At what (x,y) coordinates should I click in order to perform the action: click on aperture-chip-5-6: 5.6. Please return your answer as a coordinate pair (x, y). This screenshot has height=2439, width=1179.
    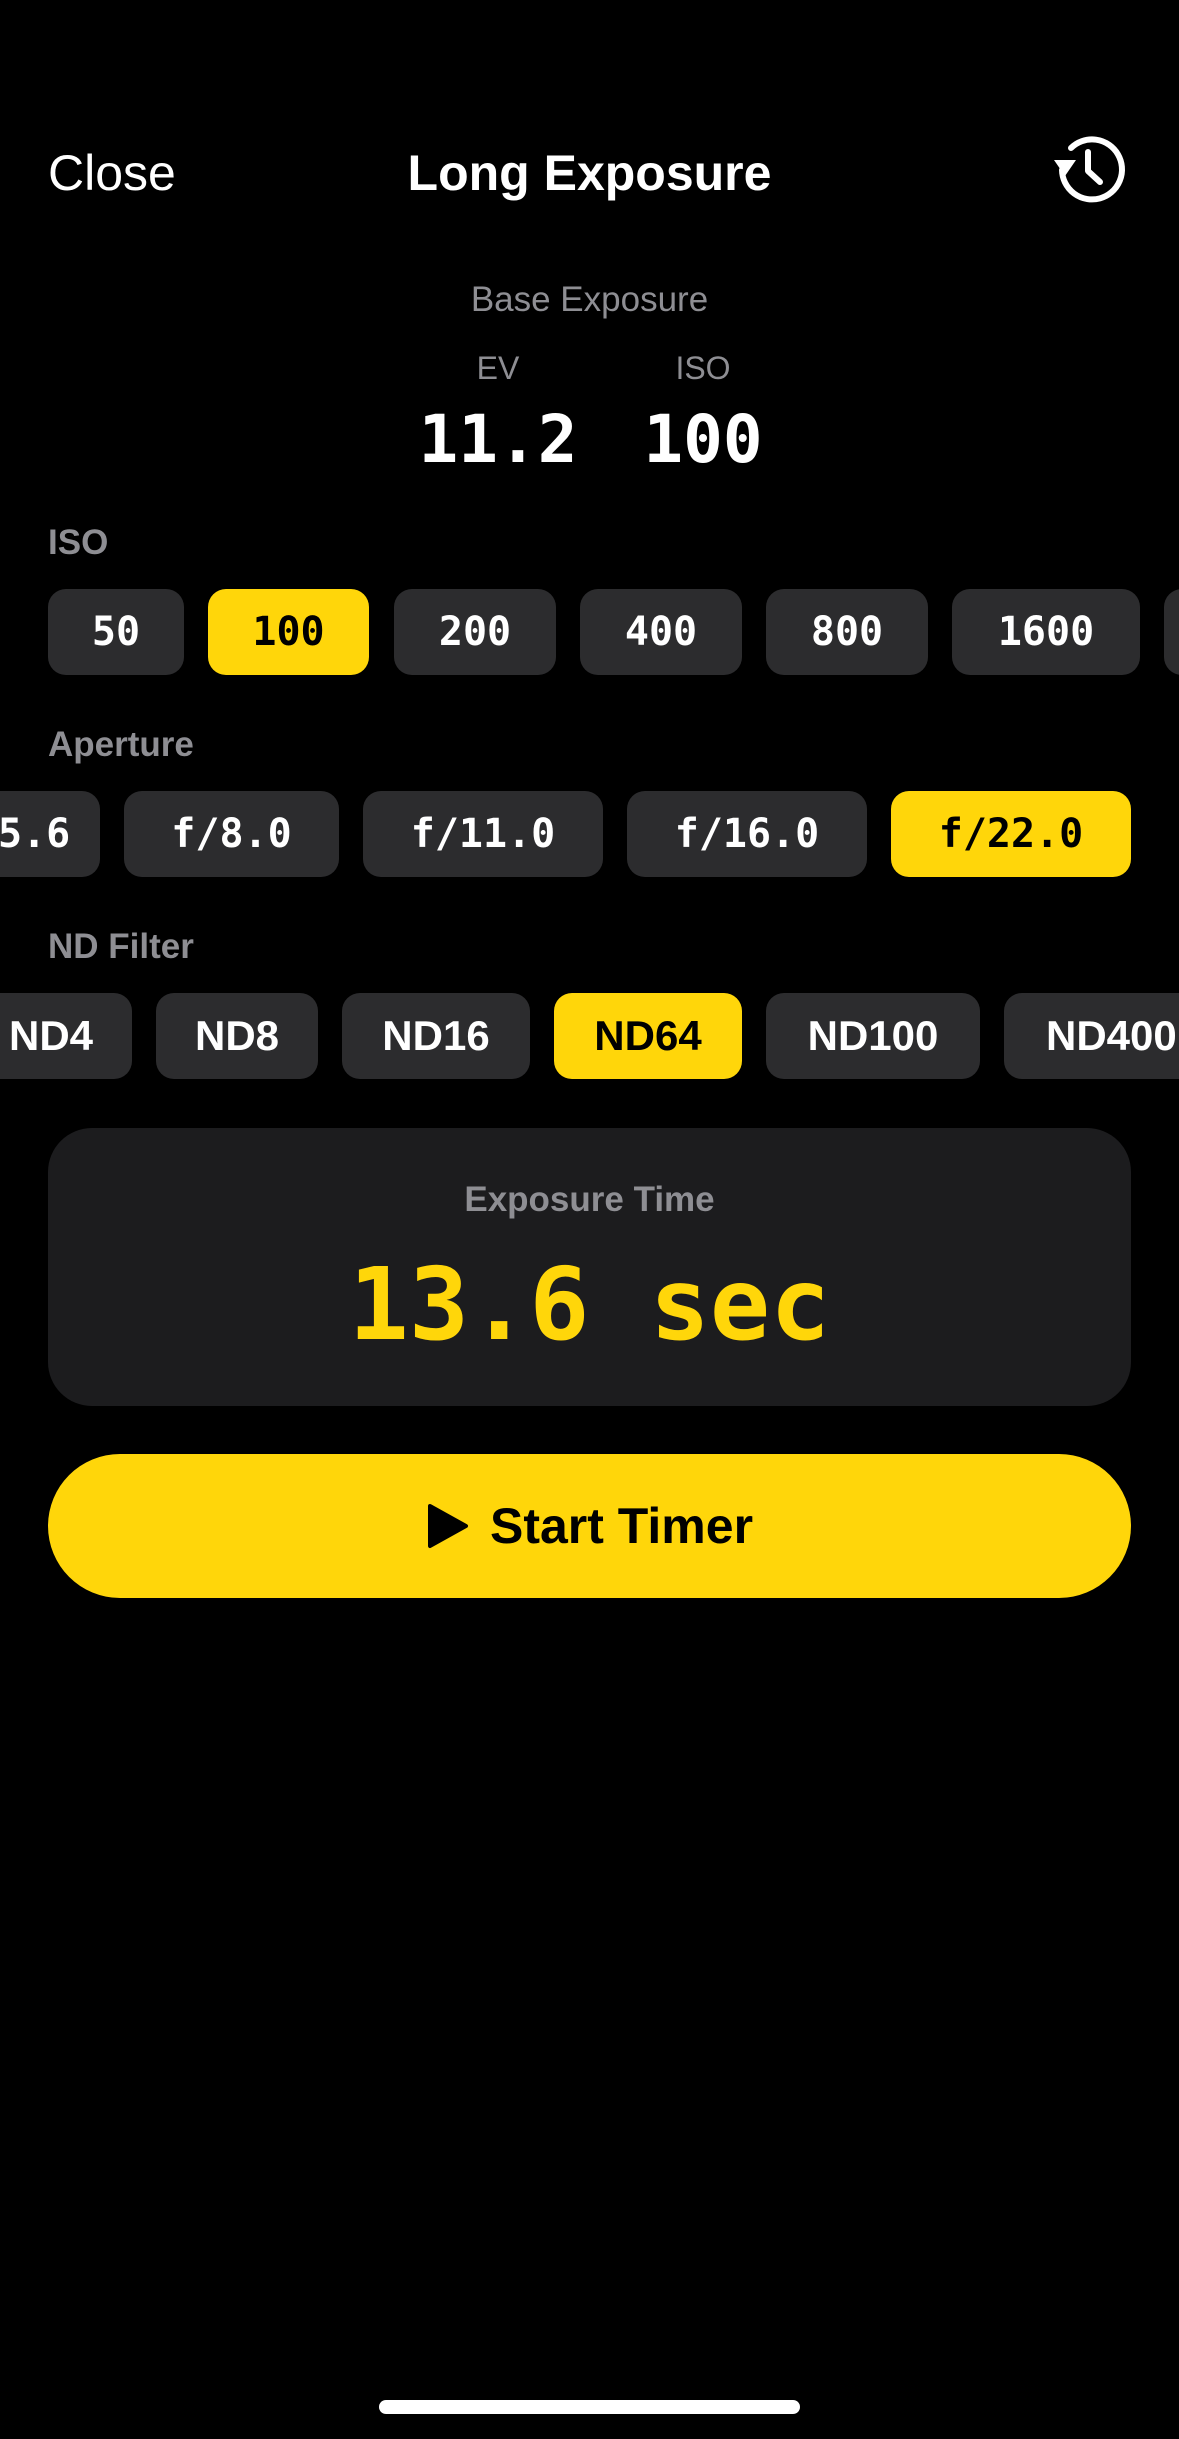
    Looking at the image, I should click on (50, 834).